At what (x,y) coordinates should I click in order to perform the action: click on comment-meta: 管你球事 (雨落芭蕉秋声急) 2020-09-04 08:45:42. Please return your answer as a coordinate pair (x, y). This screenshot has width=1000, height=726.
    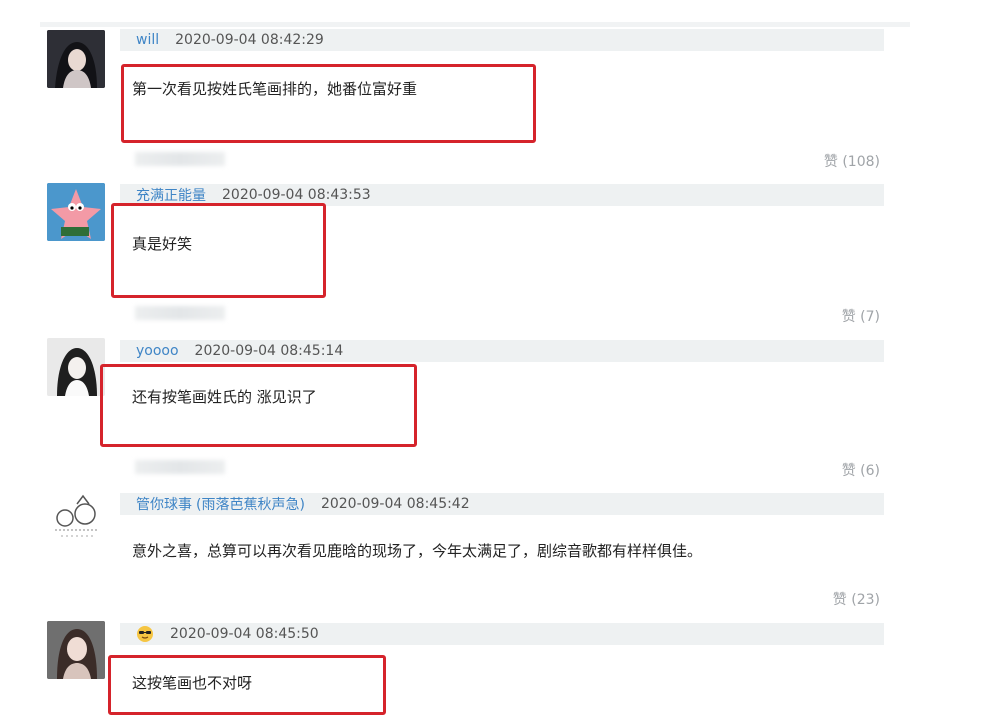
    Looking at the image, I should click on (502, 504).